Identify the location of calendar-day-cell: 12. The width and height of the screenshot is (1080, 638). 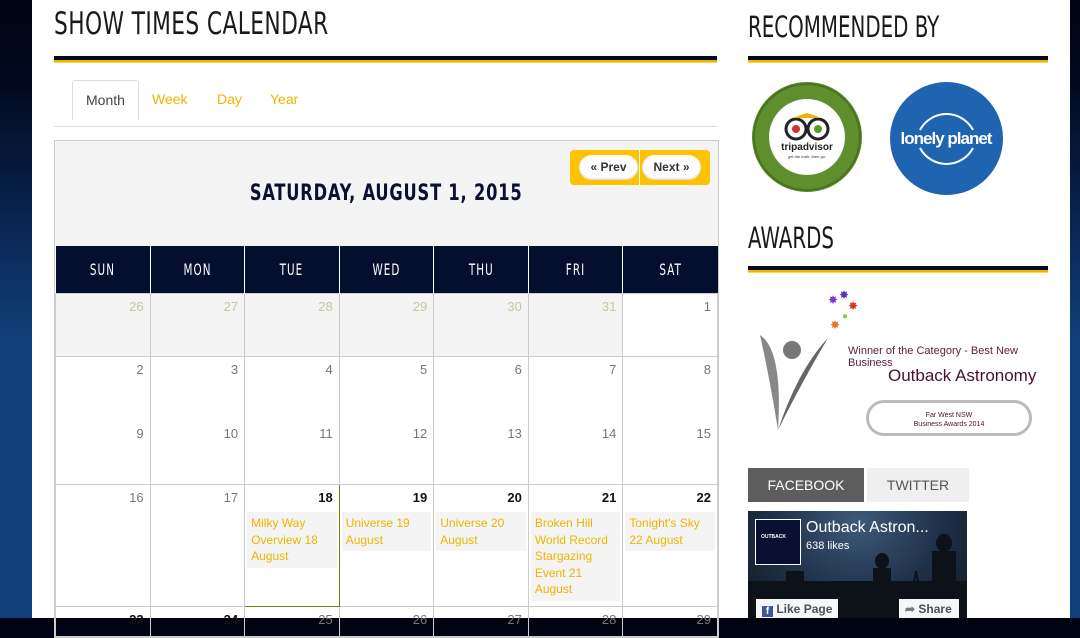
(386, 452).